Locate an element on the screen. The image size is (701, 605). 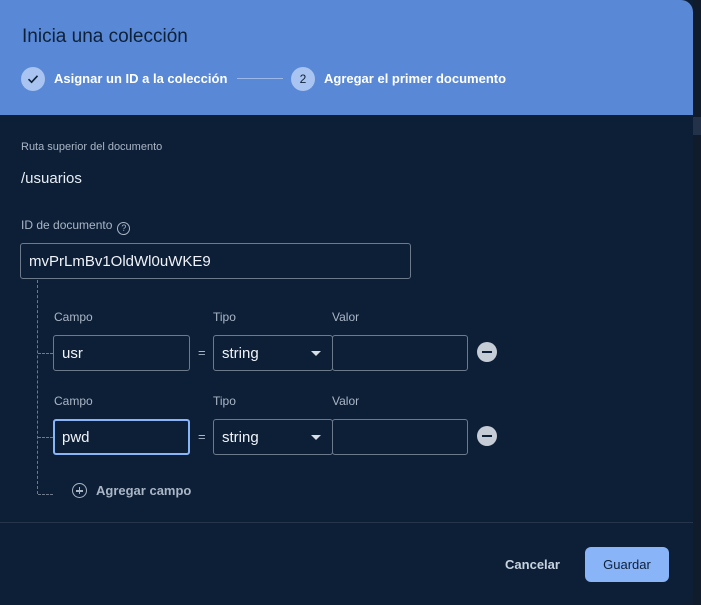
field-1-equals: = is located at coordinates (202, 352).